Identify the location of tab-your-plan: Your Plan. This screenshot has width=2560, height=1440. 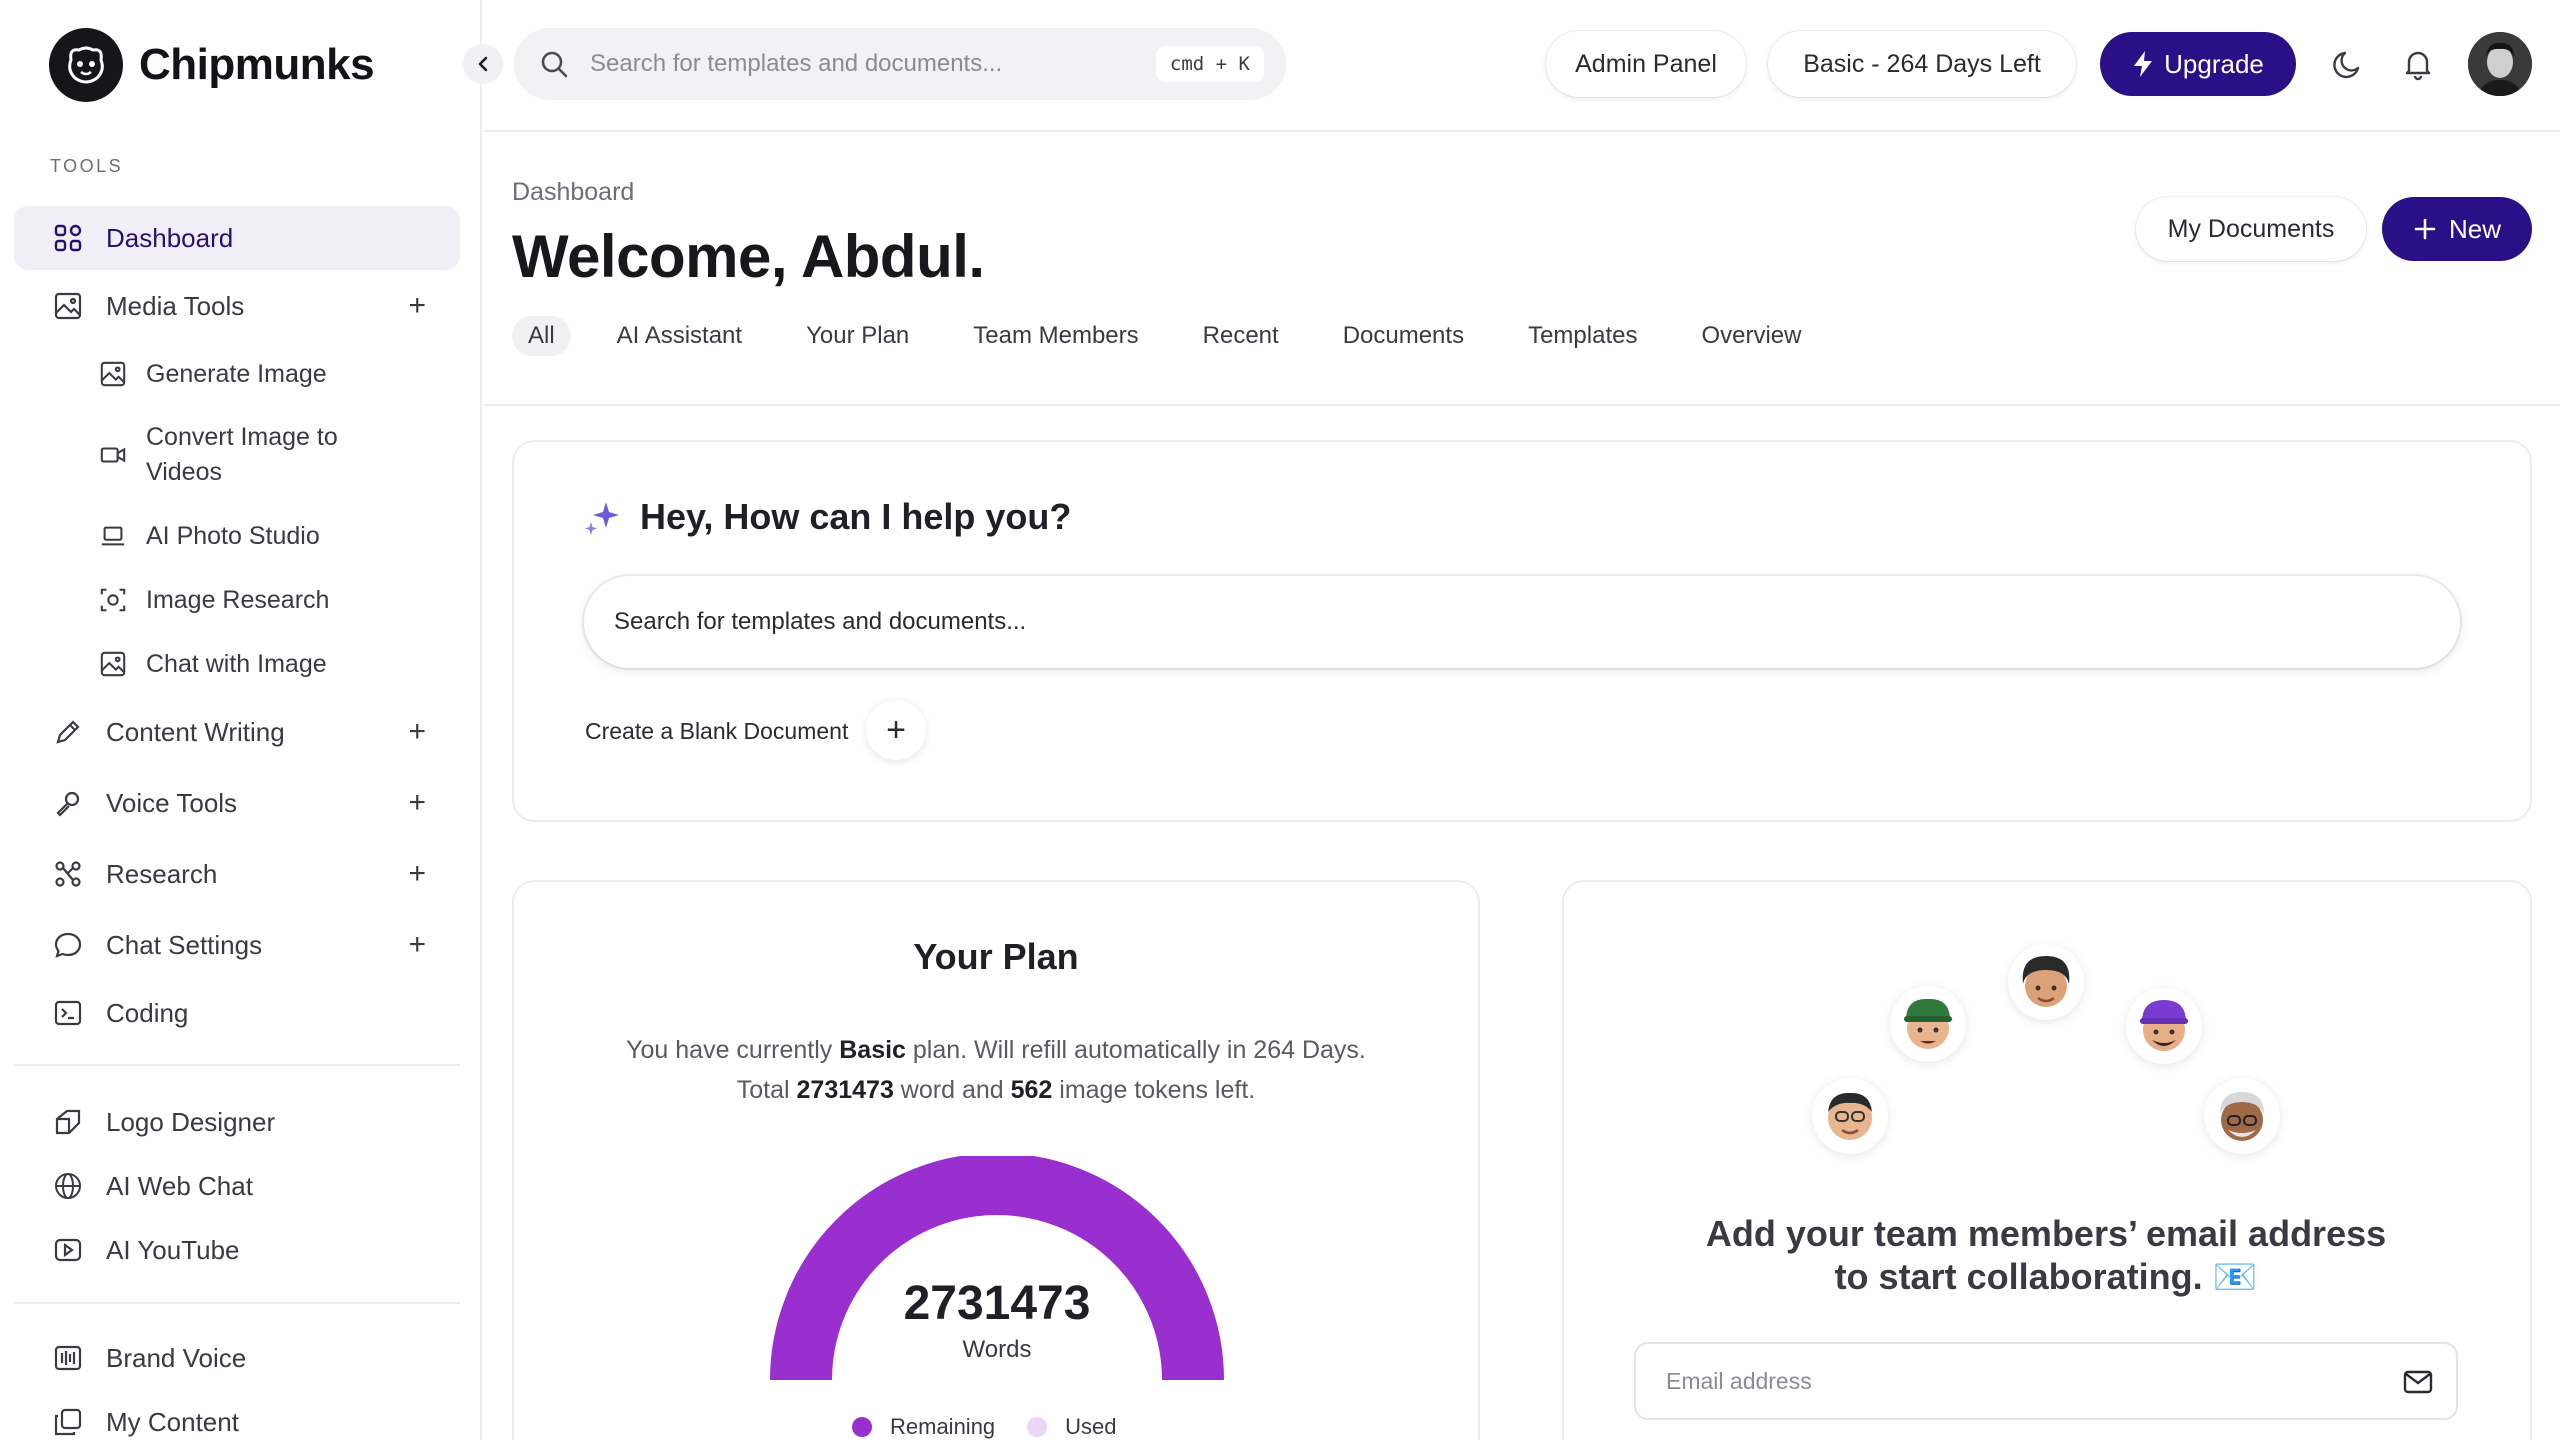
(857, 336).